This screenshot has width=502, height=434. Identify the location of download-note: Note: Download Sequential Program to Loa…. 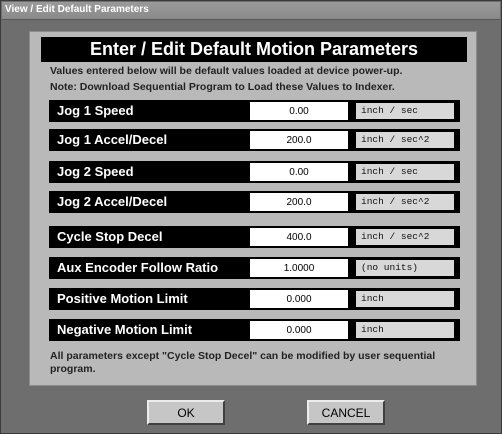
(222, 87).